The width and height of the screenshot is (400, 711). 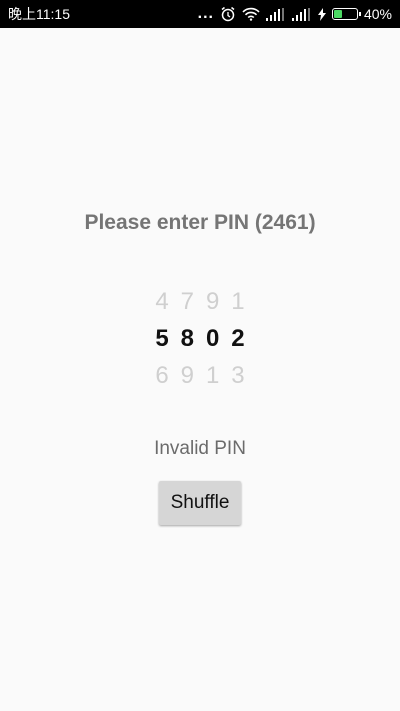 I want to click on pin-prompt: Please enter PIN (2461), so click(x=200, y=222).